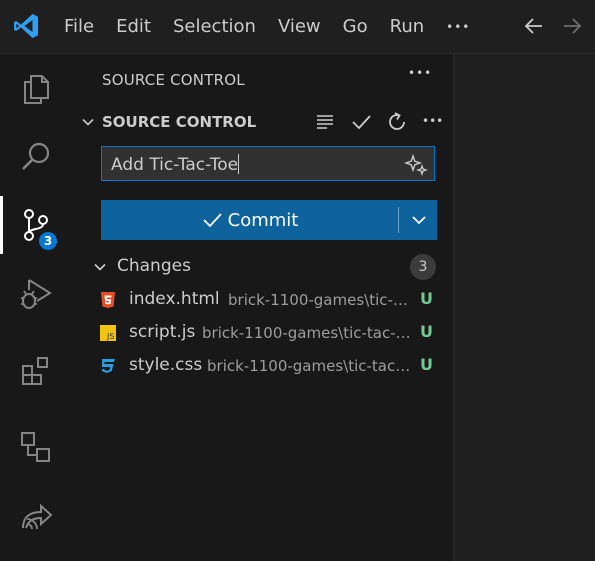 This screenshot has width=595, height=561. I want to click on activity-run-debug, so click(36, 293).